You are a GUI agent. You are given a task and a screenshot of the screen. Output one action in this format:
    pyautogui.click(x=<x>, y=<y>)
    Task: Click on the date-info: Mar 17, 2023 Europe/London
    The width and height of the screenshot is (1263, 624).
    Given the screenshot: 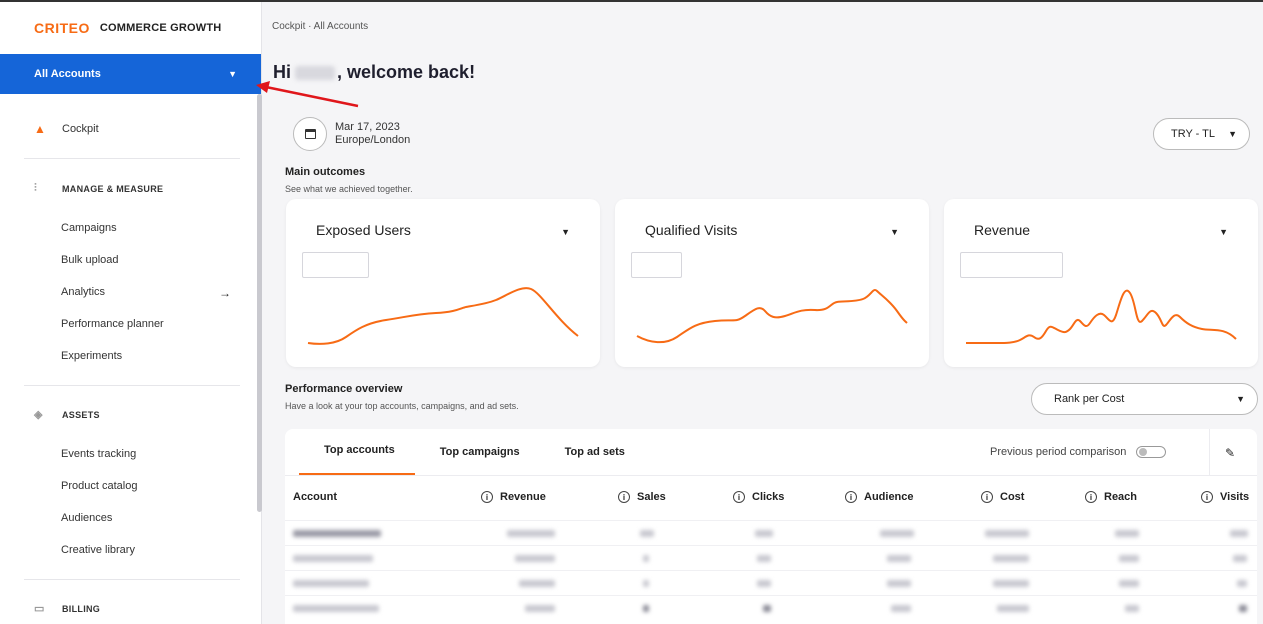 What is the action you would take?
    pyautogui.click(x=372, y=134)
    